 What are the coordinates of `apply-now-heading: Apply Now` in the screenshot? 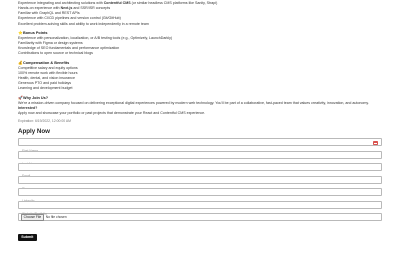 It's located at (34, 132).